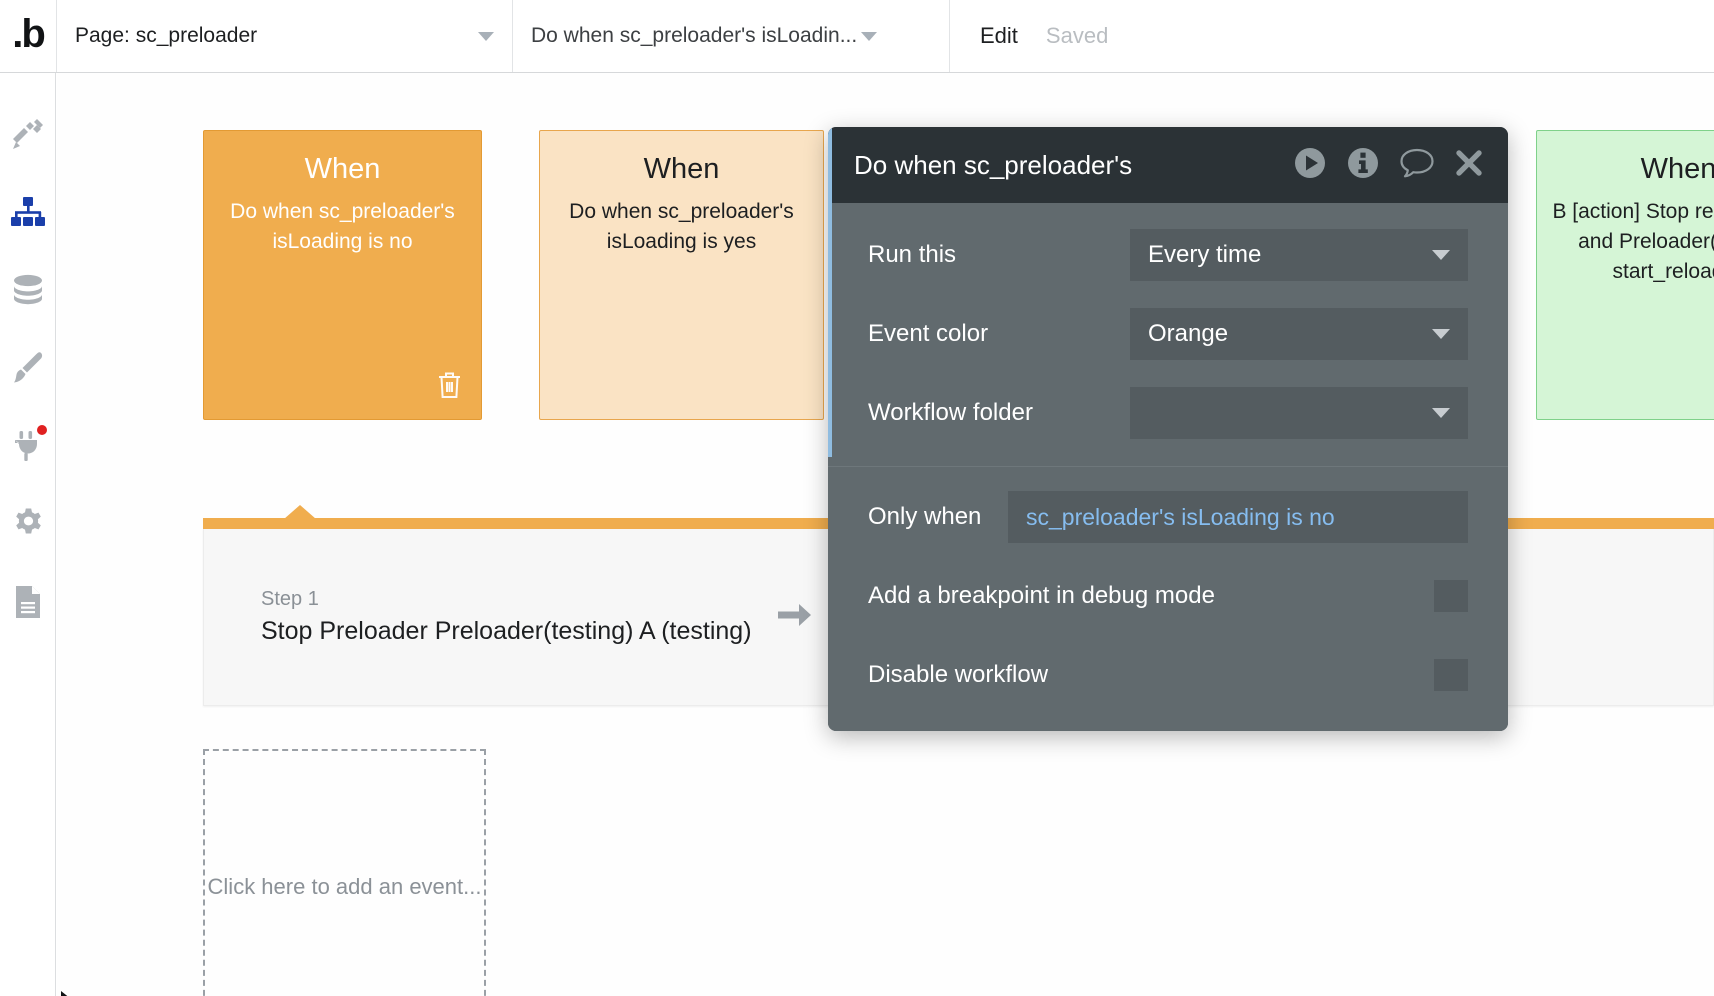 The image size is (1714, 996). I want to click on only-when-expression-input: sc_preloader's isLoading is no, so click(1238, 517).